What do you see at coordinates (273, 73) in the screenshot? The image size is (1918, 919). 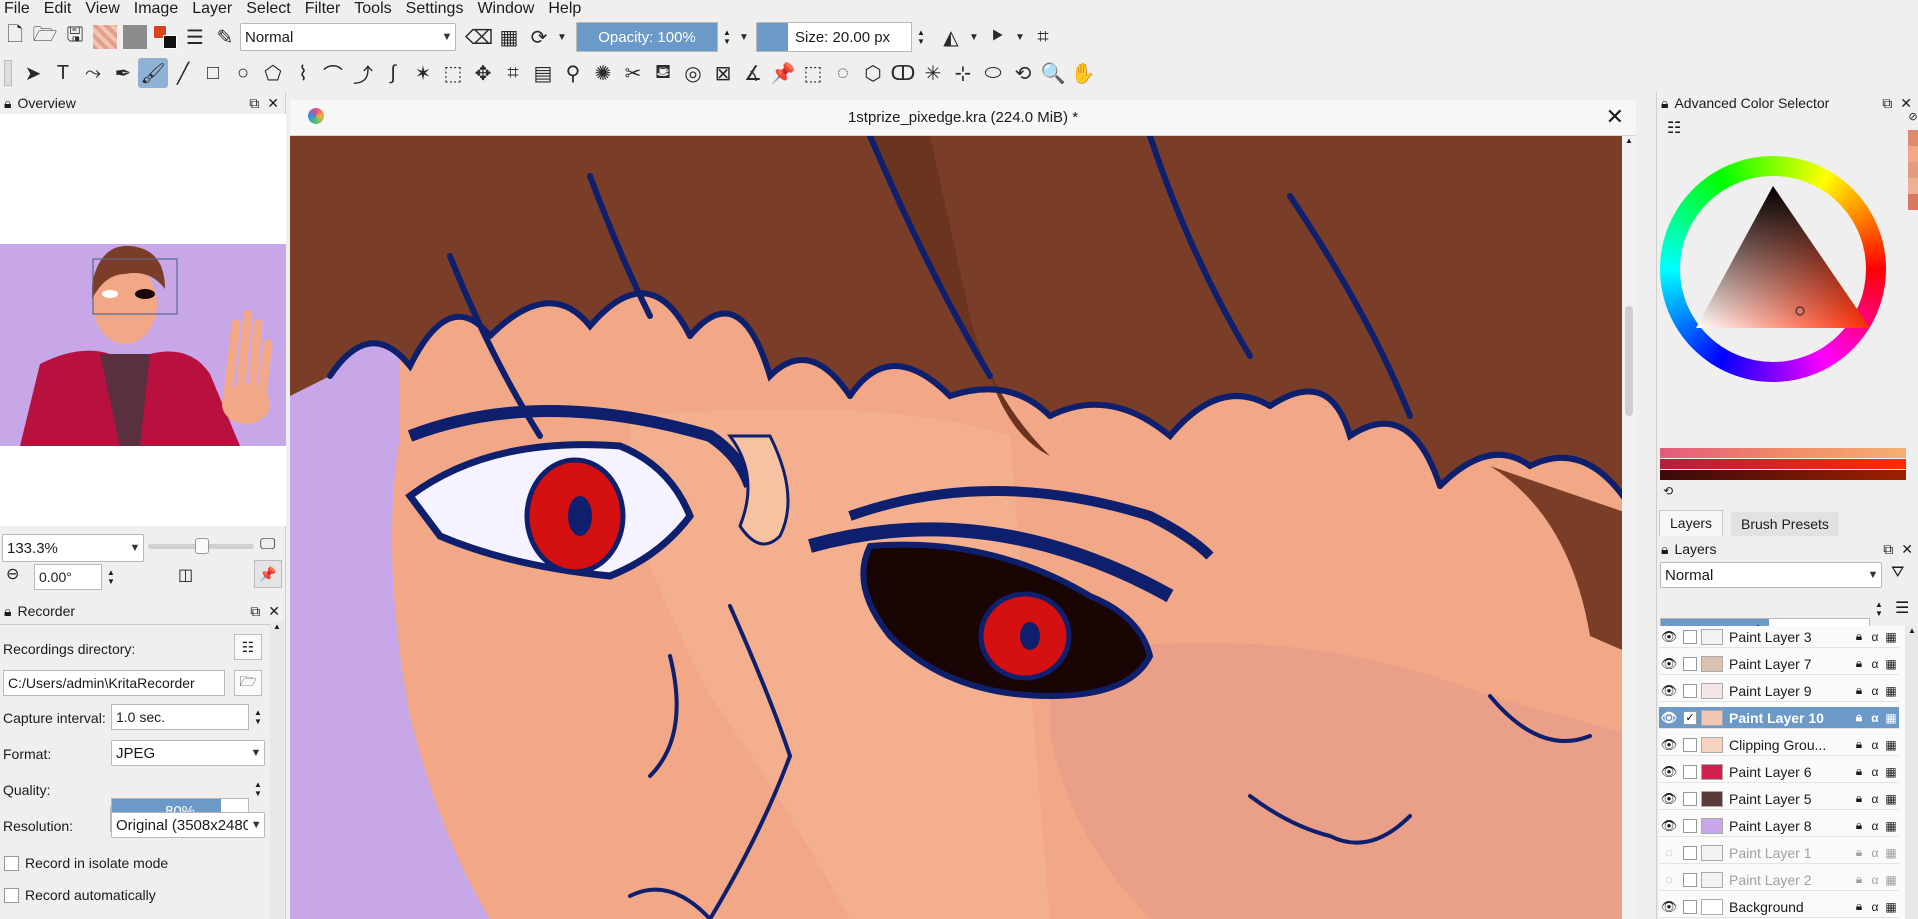 I see `polygon-tool-icon: ⬠` at bounding box center [273, 73].